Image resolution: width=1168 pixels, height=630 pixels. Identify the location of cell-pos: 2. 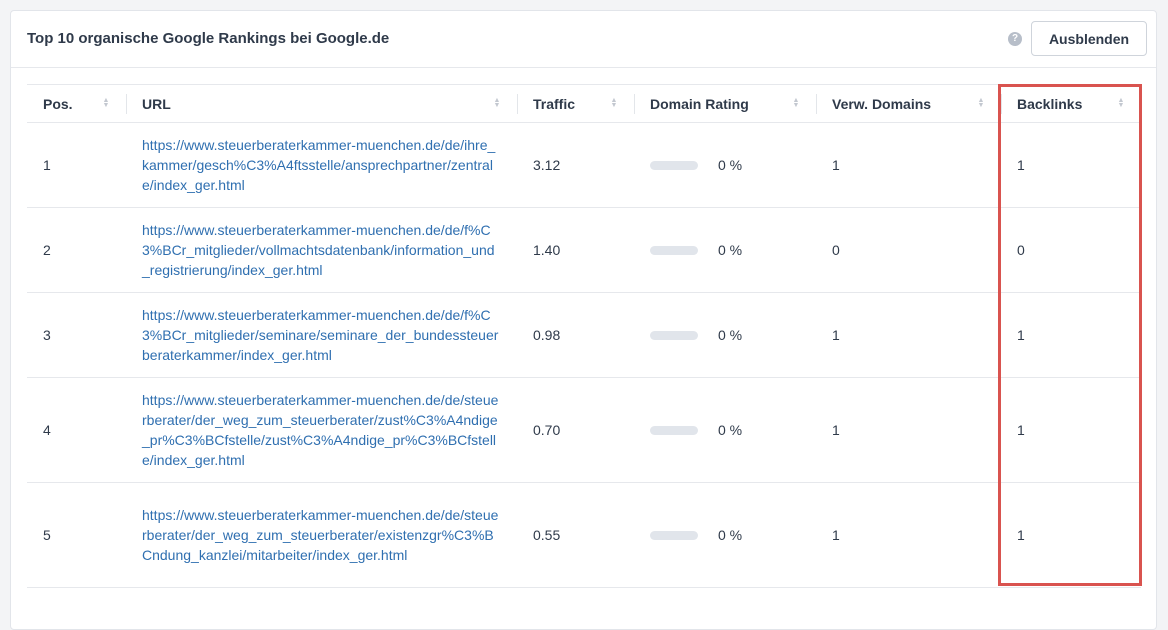
(76, 250).